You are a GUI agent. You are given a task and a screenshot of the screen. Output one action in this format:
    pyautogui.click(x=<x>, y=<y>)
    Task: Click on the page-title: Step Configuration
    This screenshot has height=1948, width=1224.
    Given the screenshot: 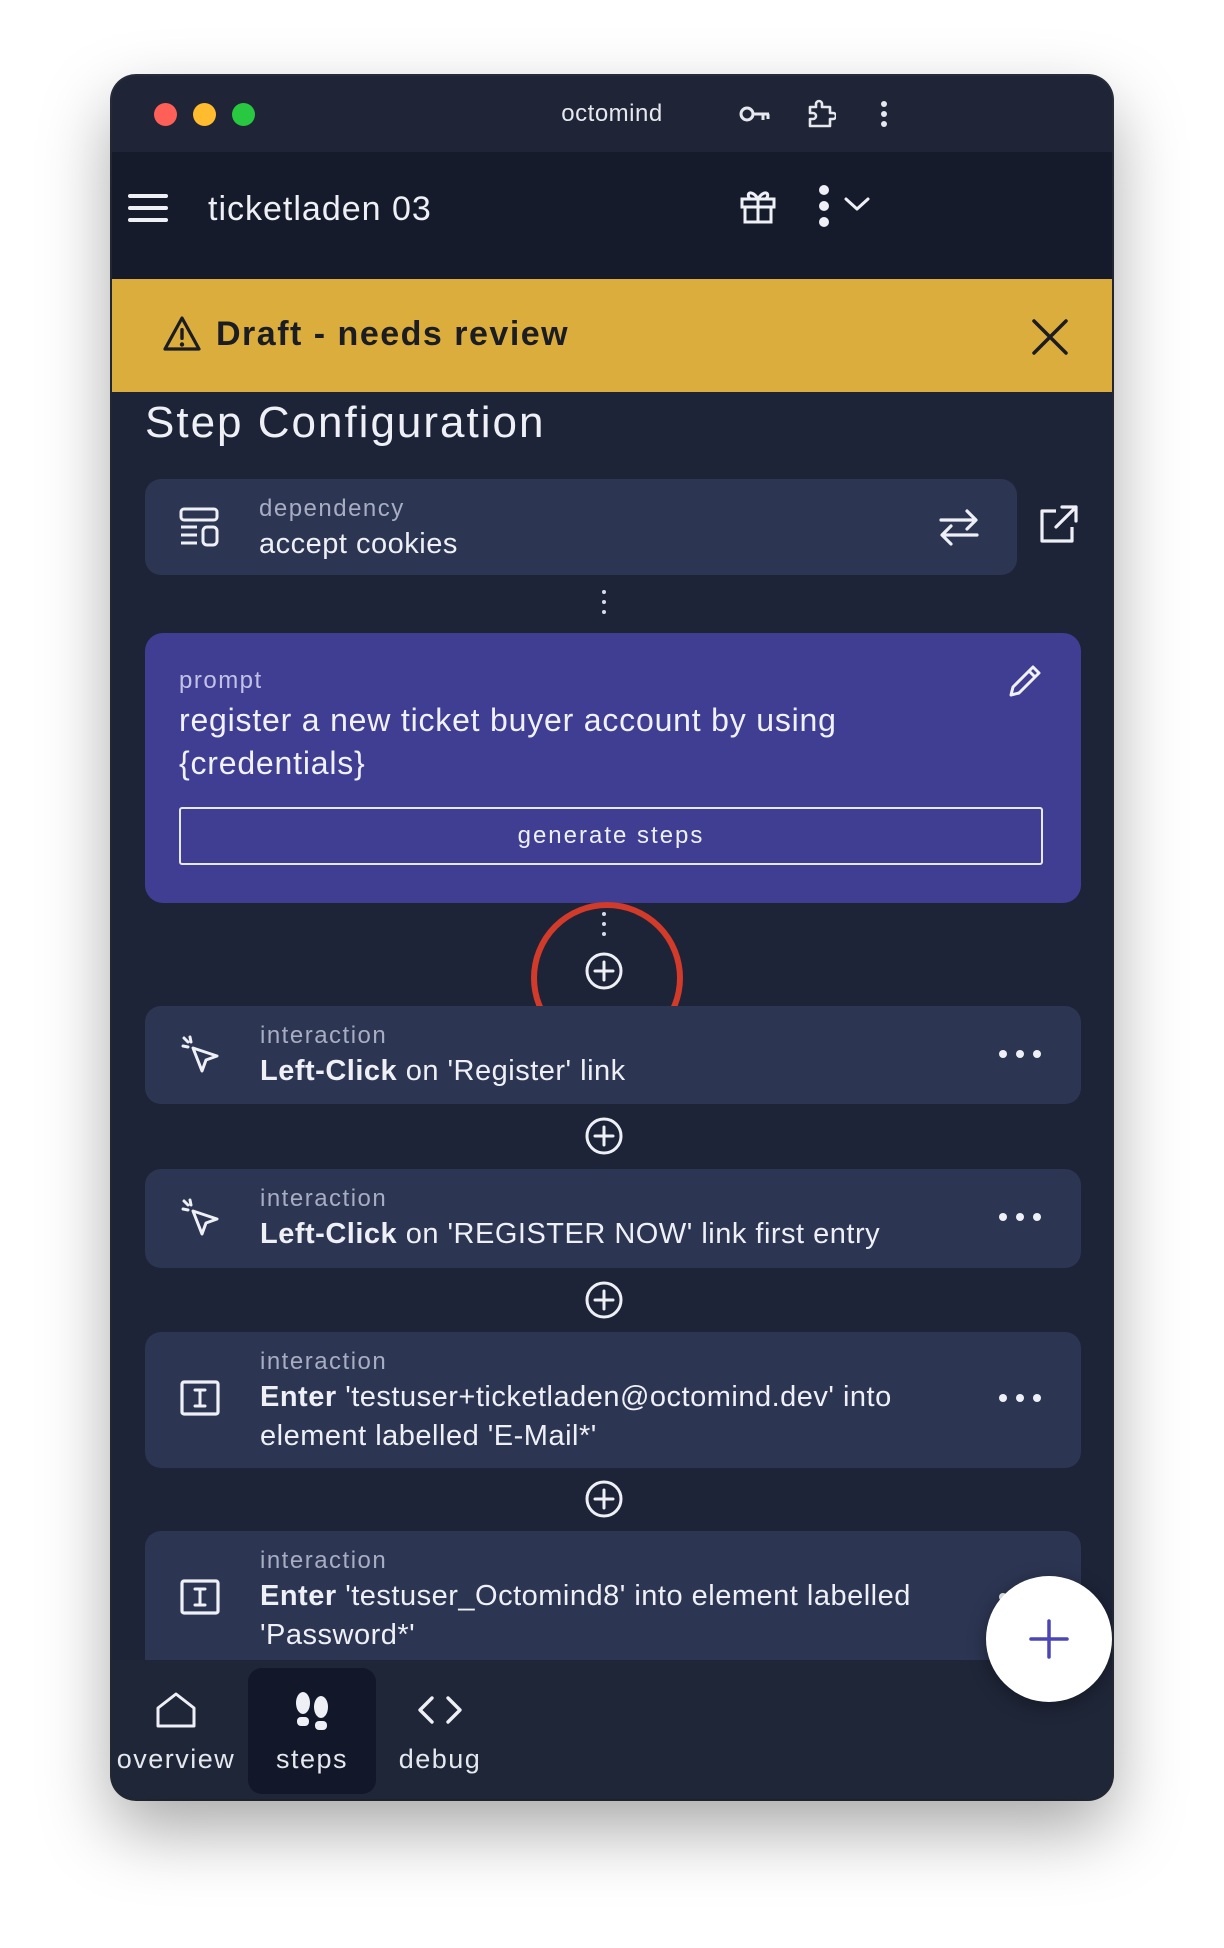 What is the action you would take?
    pyautogui.click(x=345, y=422)
    